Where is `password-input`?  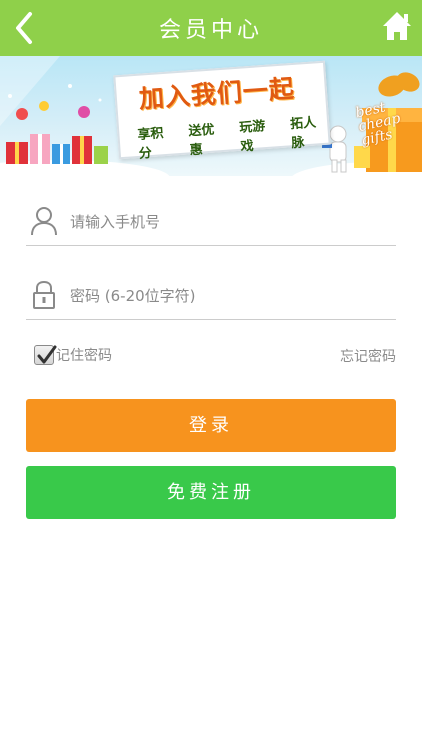
password-input is located at coordinates (230, 296).